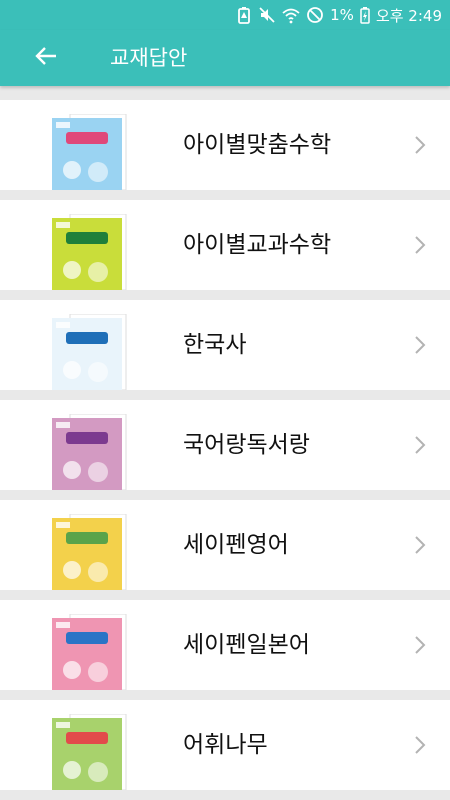  What do you see at coordinates (225, 58) in the screenshot?
I see `app-bar: 교재답안` at bounding box center [225, 58].